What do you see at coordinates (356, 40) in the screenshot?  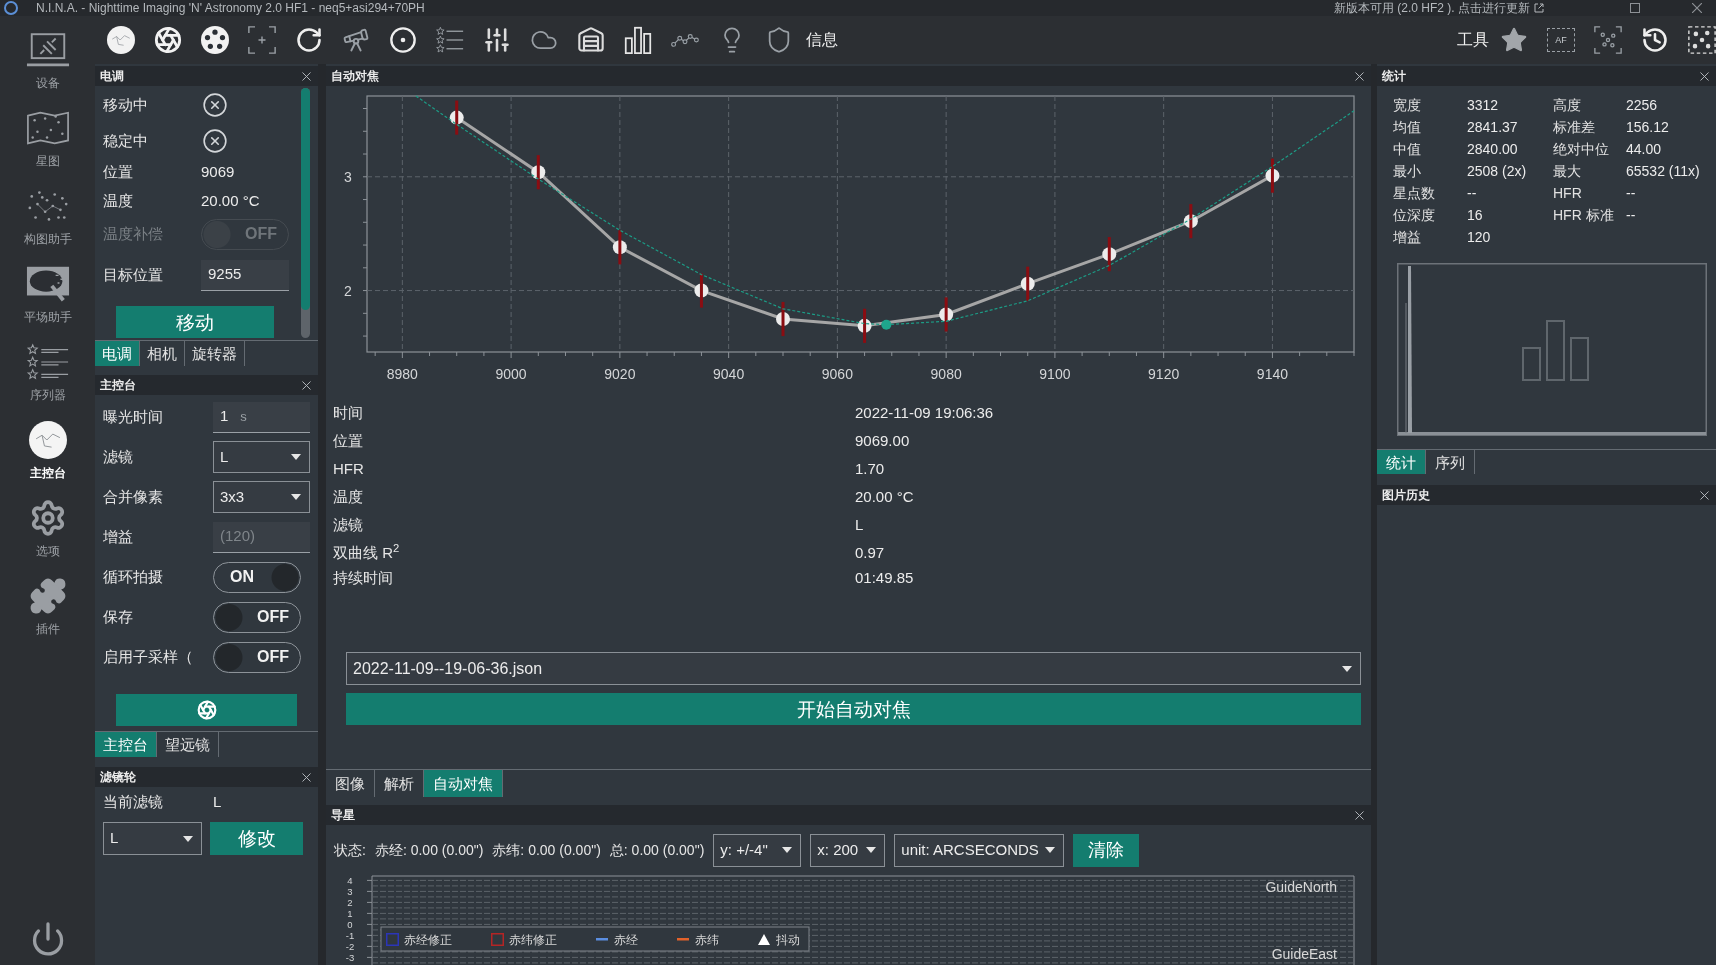 I see `telescope-icon` at bounding box center [356, 40].